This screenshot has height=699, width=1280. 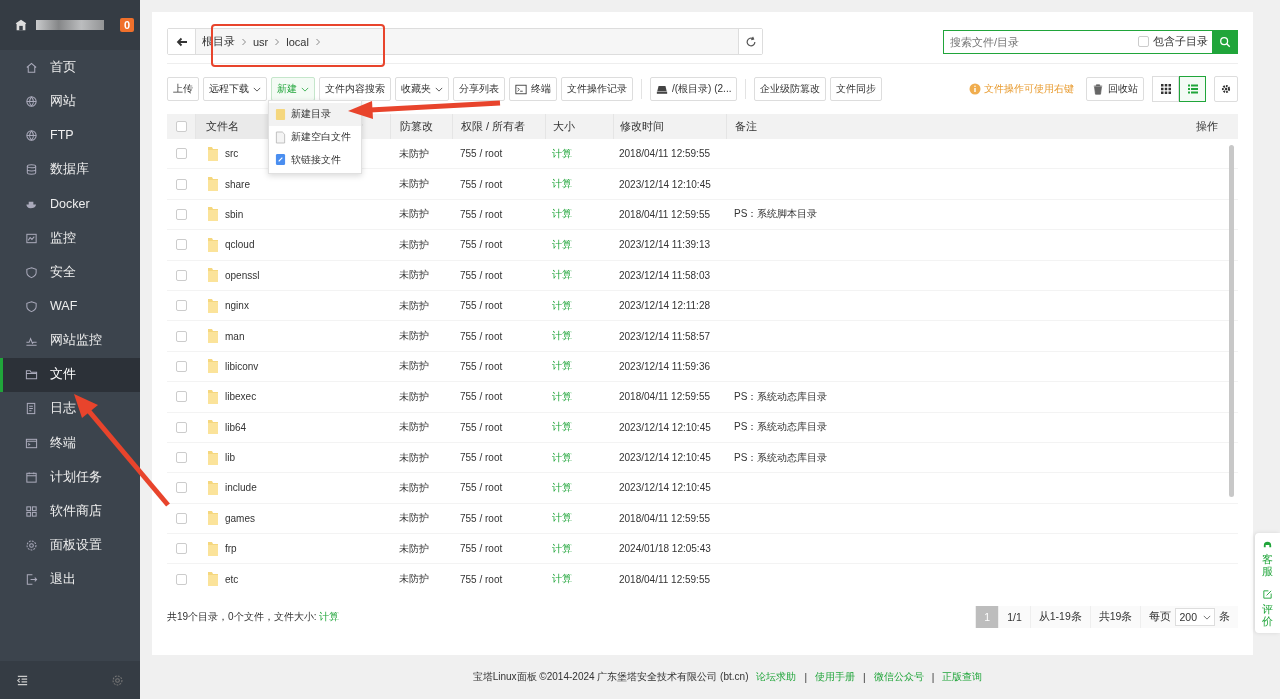 I want to click on summary-text: 共19个目录，0个文件，文件大小: 计算, so click(x=253, y=617).